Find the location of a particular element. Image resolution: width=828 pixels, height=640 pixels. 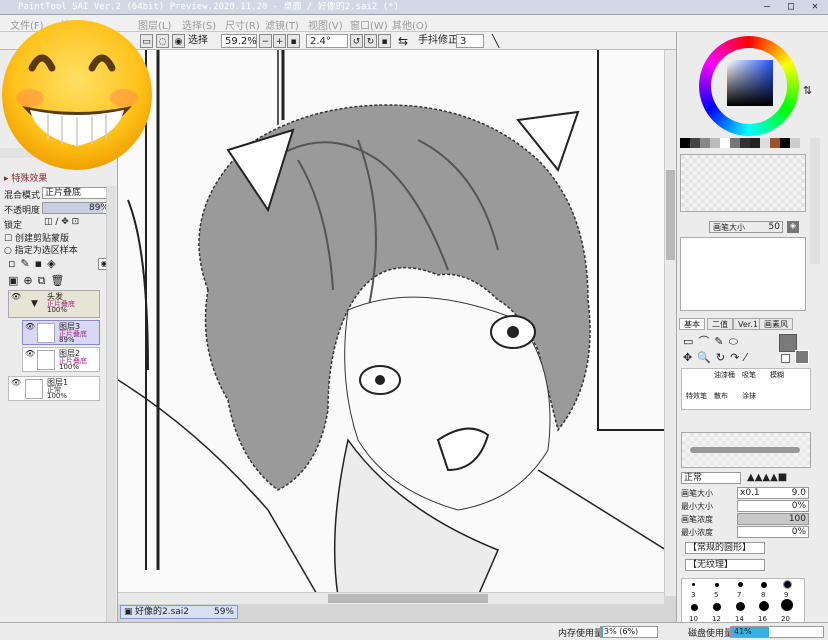

tool-icons-grid: ▭⌒✎⬭ ✥🔍↻↷⁄ is located at coordinates (717, 350).